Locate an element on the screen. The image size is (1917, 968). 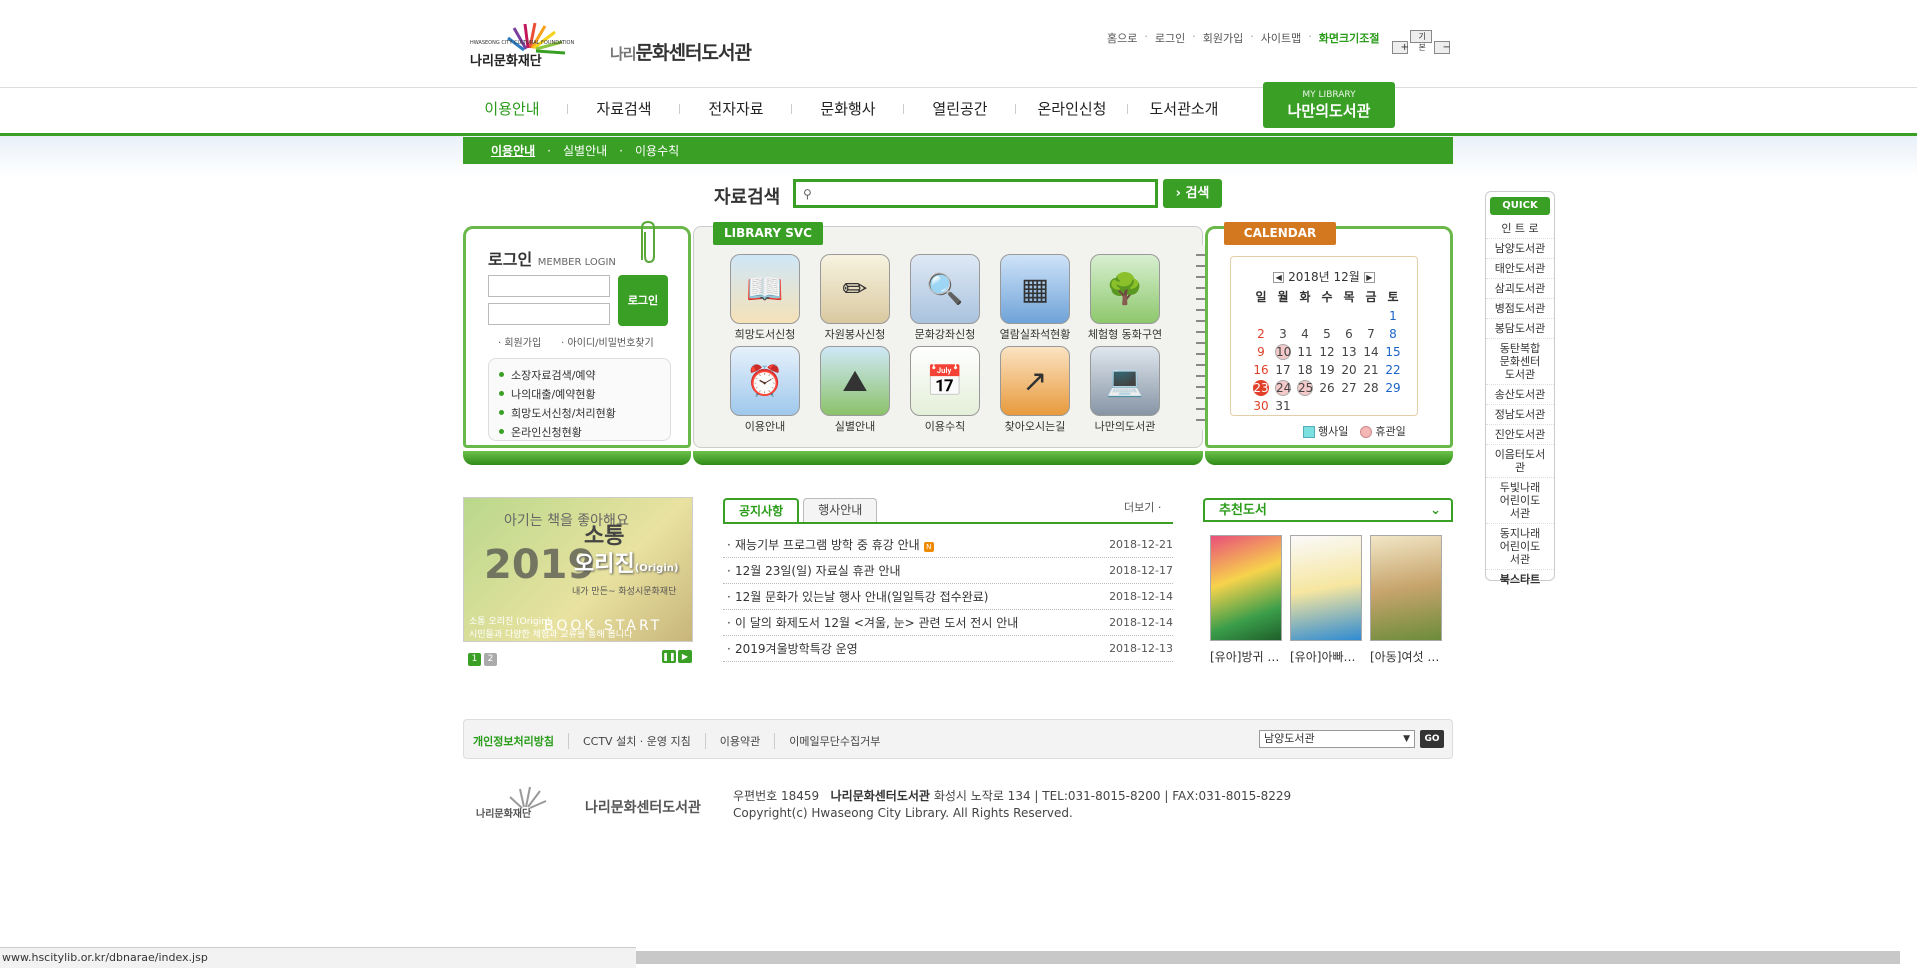
calendar-day: 9 is located at coordinates (1261, 352).